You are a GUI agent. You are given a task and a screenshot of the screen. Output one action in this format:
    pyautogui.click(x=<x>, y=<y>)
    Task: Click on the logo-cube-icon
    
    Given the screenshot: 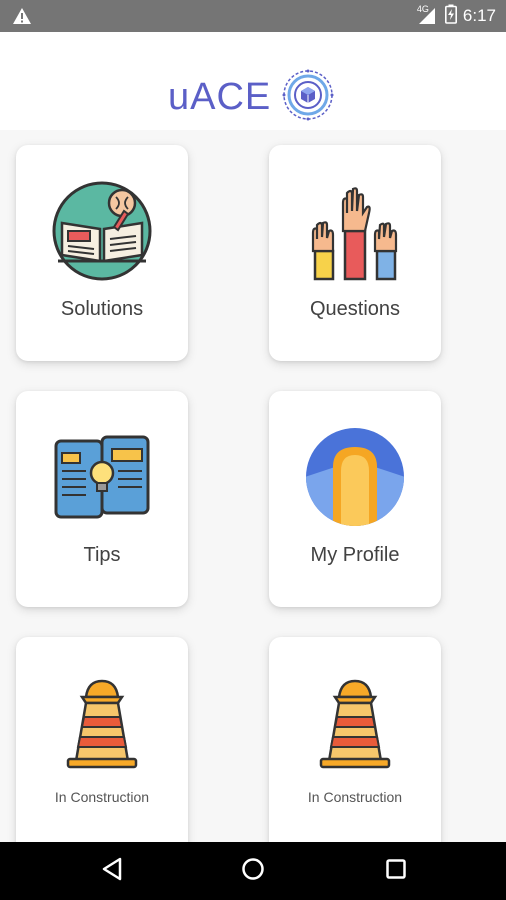 What is the action you would take?
    pyautogui.click(x=308, y=97)
    